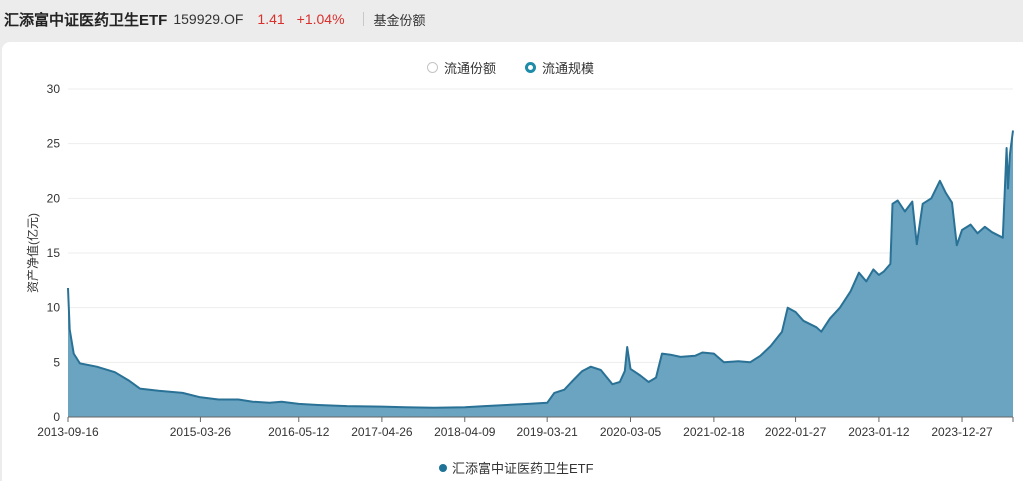 This screenshot has width=1023, height=481. What do you see at coordinates (54, 198) in the screenshot?
I see `y-tick-label: 20` at bounding box center [54, 198].